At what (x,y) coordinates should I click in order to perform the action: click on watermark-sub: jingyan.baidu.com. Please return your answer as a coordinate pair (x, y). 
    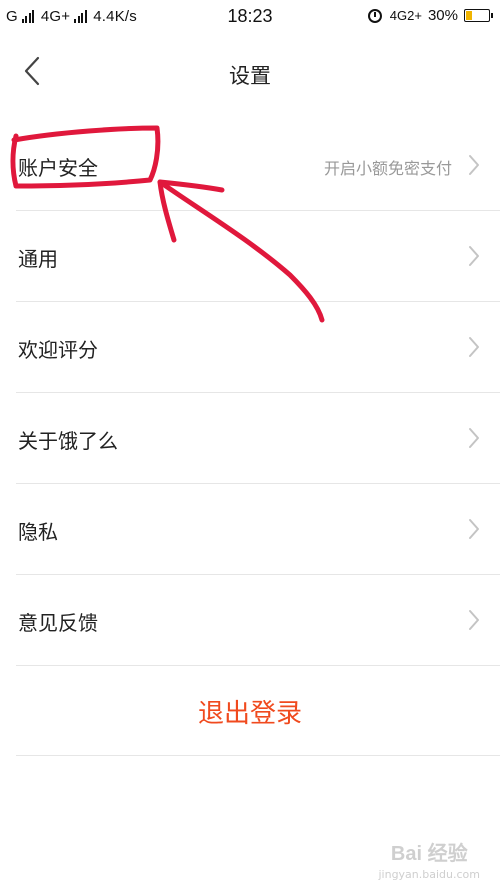
    Looking at the image, I should click on (429, 874).